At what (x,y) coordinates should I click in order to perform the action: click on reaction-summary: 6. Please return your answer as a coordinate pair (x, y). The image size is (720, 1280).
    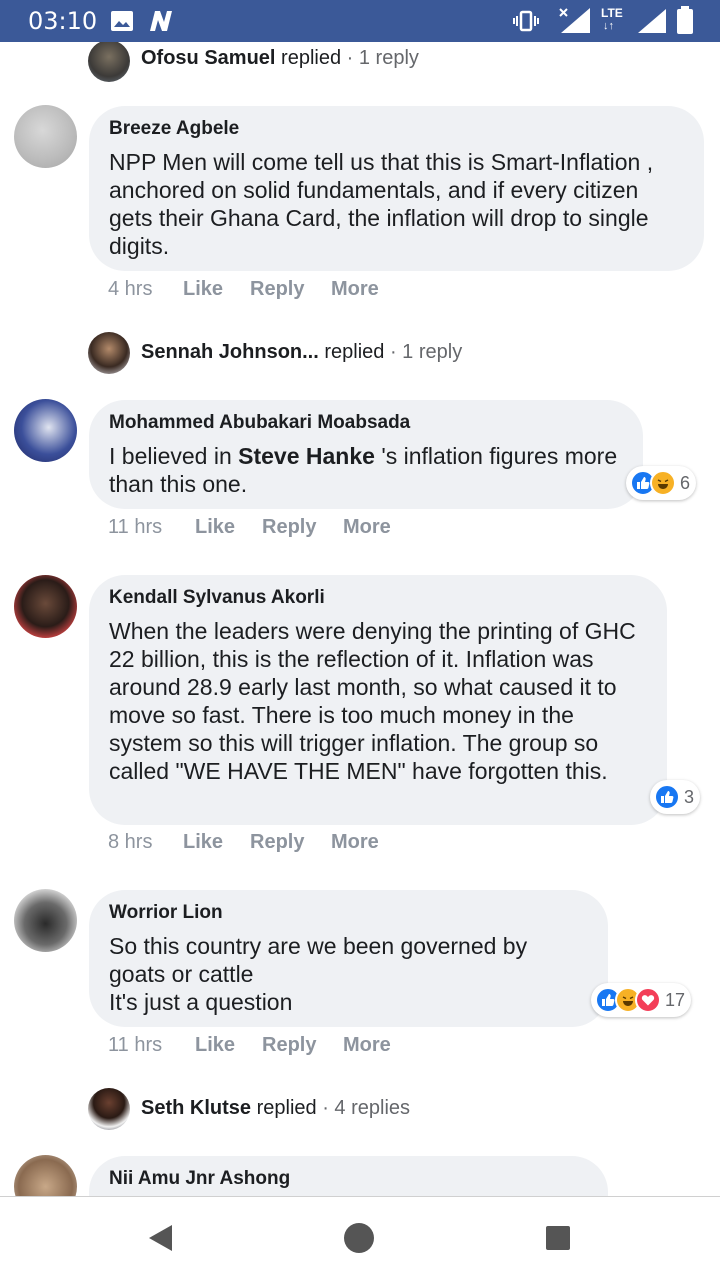
    Looking at the image, I should click on (661, 483).